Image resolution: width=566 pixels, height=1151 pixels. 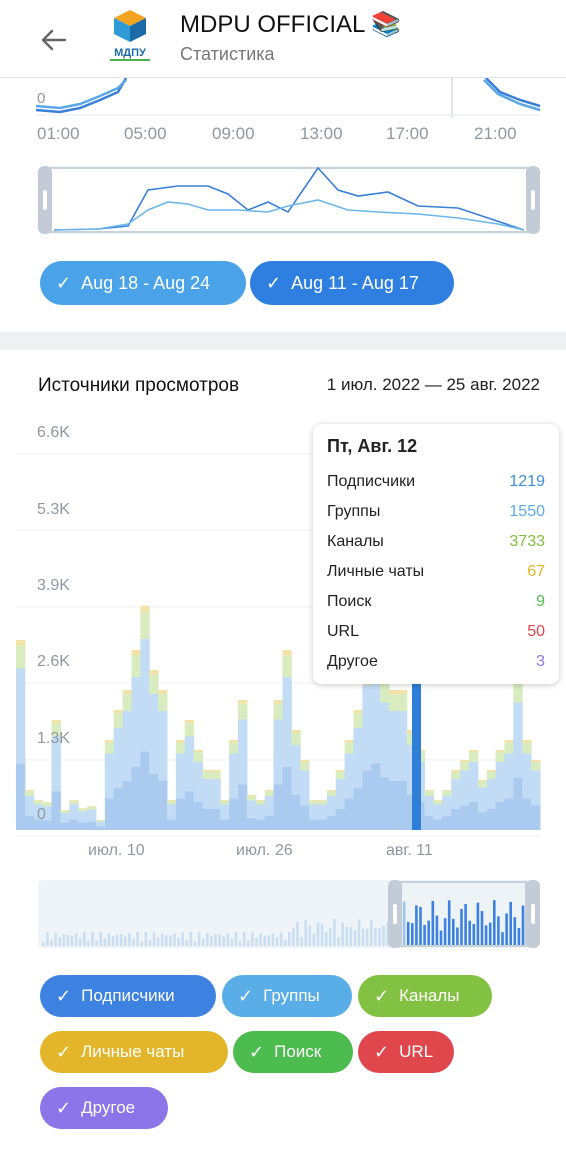 I want to click on arrow-left-icon, so click(x=54, y=40).